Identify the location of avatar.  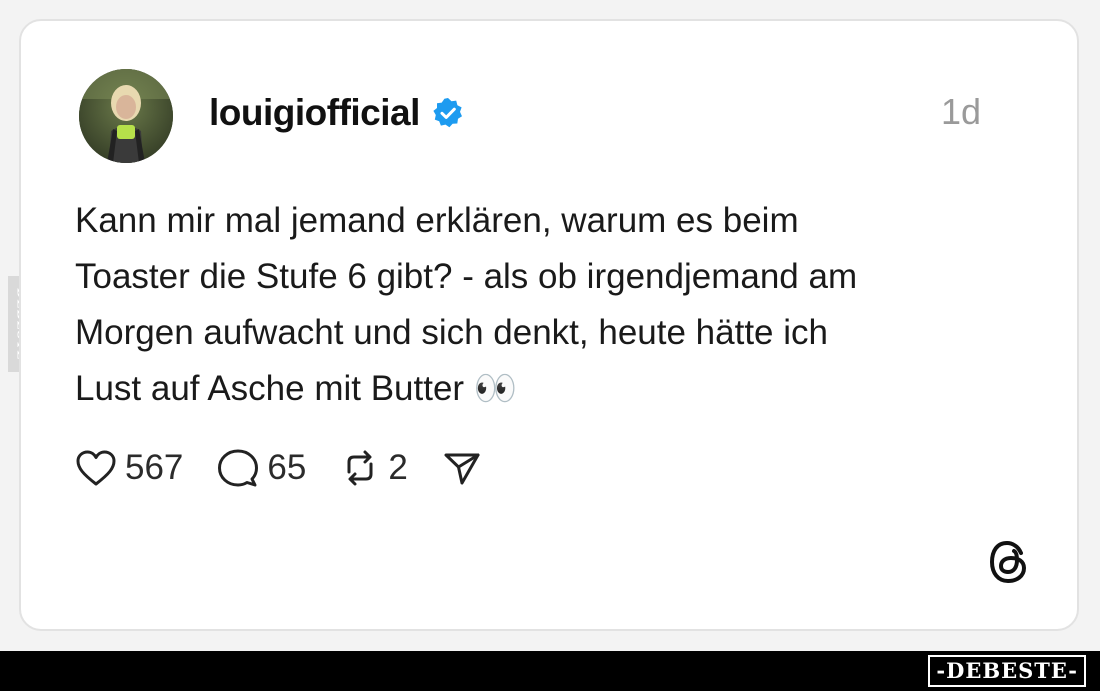
(126, 116).